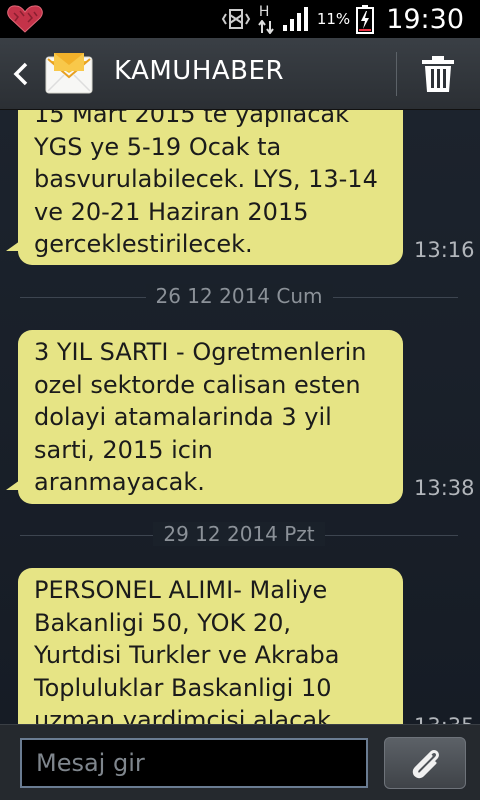  I want to click on message-input, so click(194, 763).